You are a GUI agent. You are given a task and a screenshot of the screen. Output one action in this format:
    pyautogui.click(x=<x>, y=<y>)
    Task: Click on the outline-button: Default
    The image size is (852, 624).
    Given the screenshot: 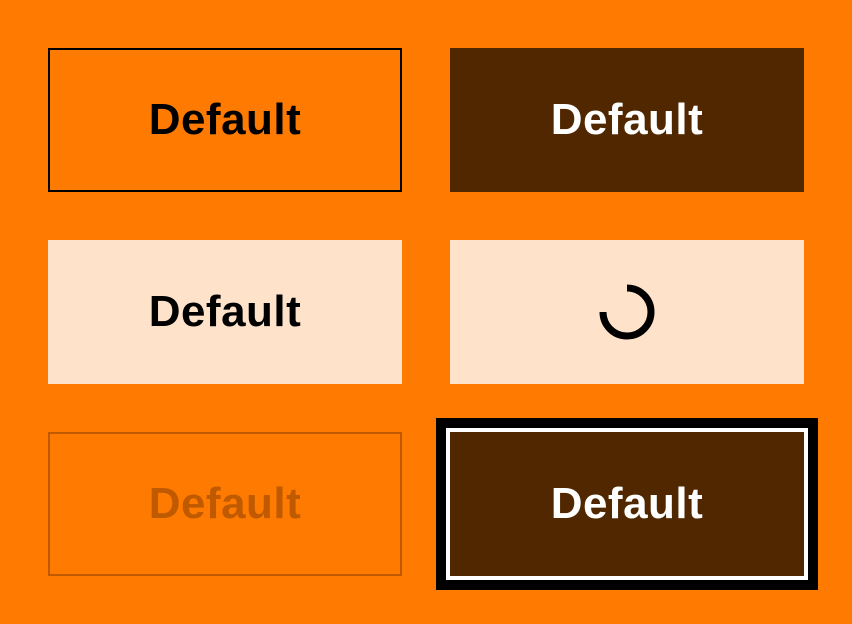 What is the action you would take?
    pyautogui.click(x=225, y=120)
    